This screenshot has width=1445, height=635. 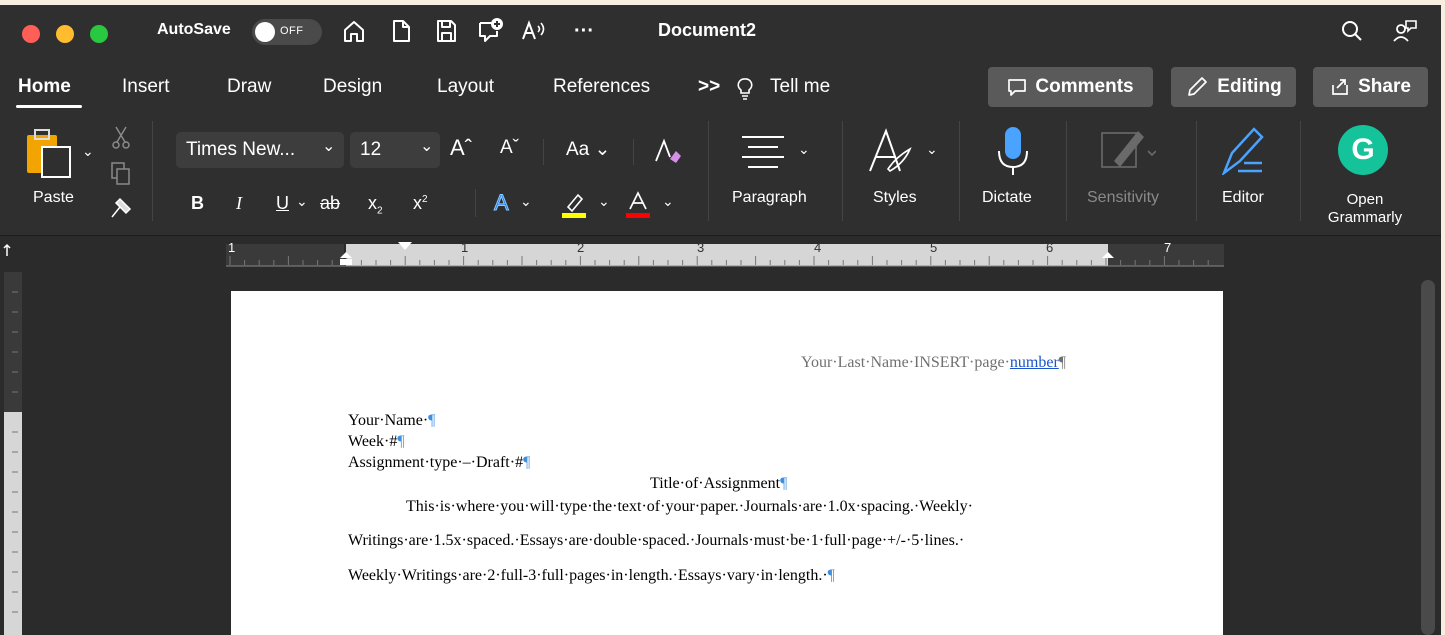 I want to click on share-label: Share, so click(x=1384, y=86).